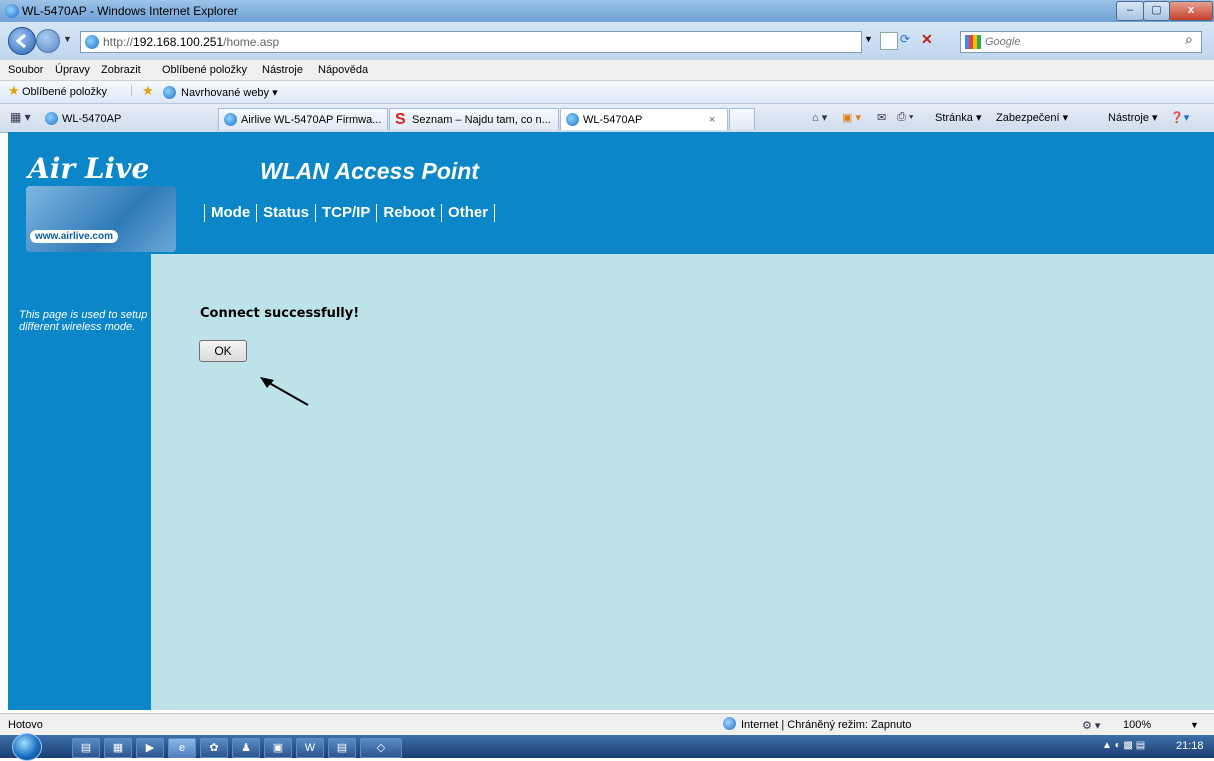 The image size is (1214, 761). I want to click on status-text: Hotovo, so click(25, 725).